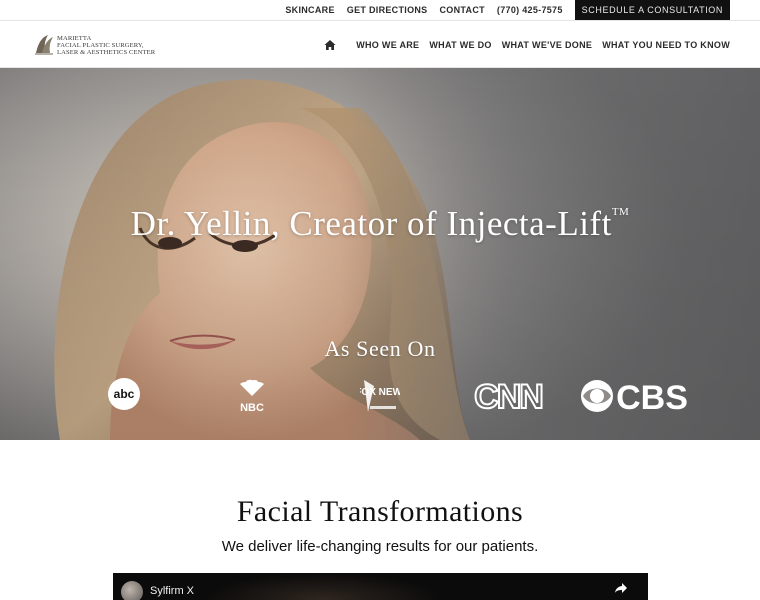 Image resolution: width=760 pixels, height=600 pixels. What do you see at coordinates (323, 586) in the screenshot?
I see `video-thumbnail` at bounding box center [323, 586].